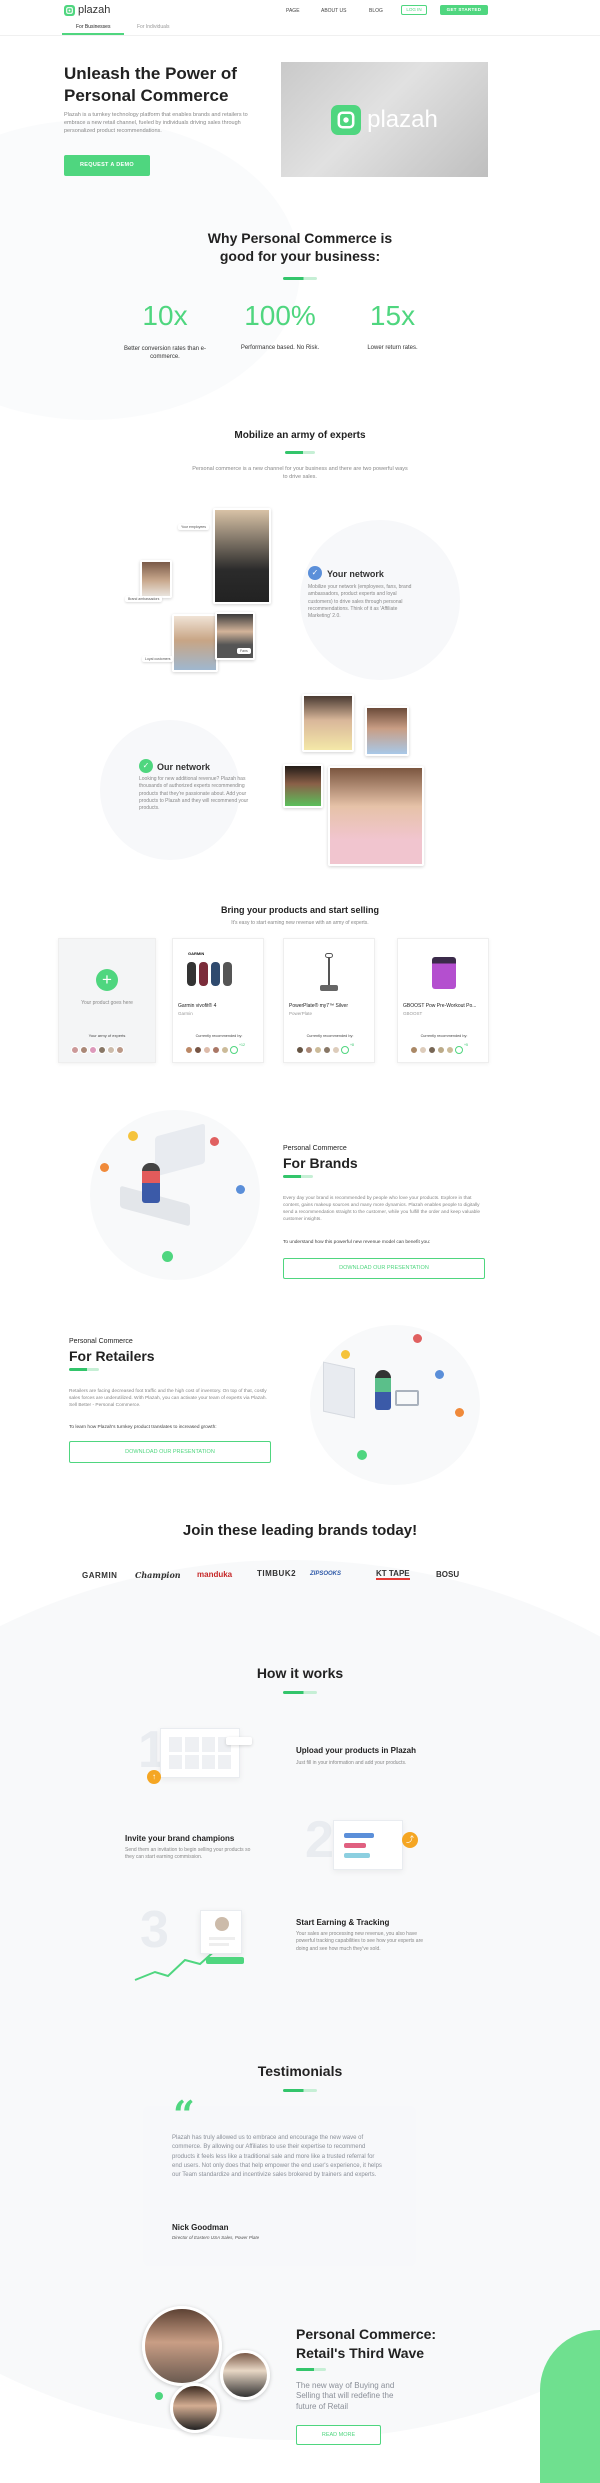  Describe the element at coordinates (196, 953) in the screenshot. I see `product-brand-tag: GARMIN` at that location.